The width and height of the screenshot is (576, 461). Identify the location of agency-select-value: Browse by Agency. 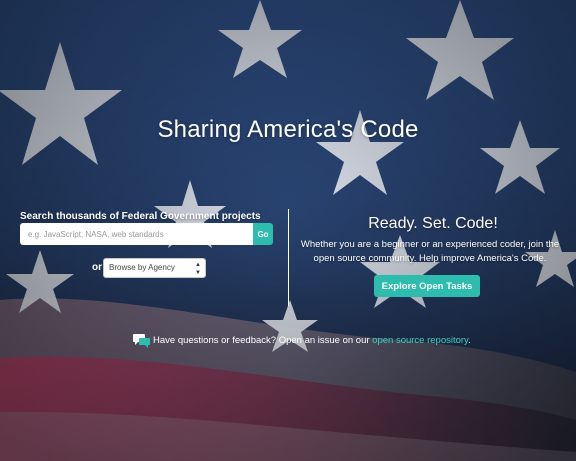
(142, 267).